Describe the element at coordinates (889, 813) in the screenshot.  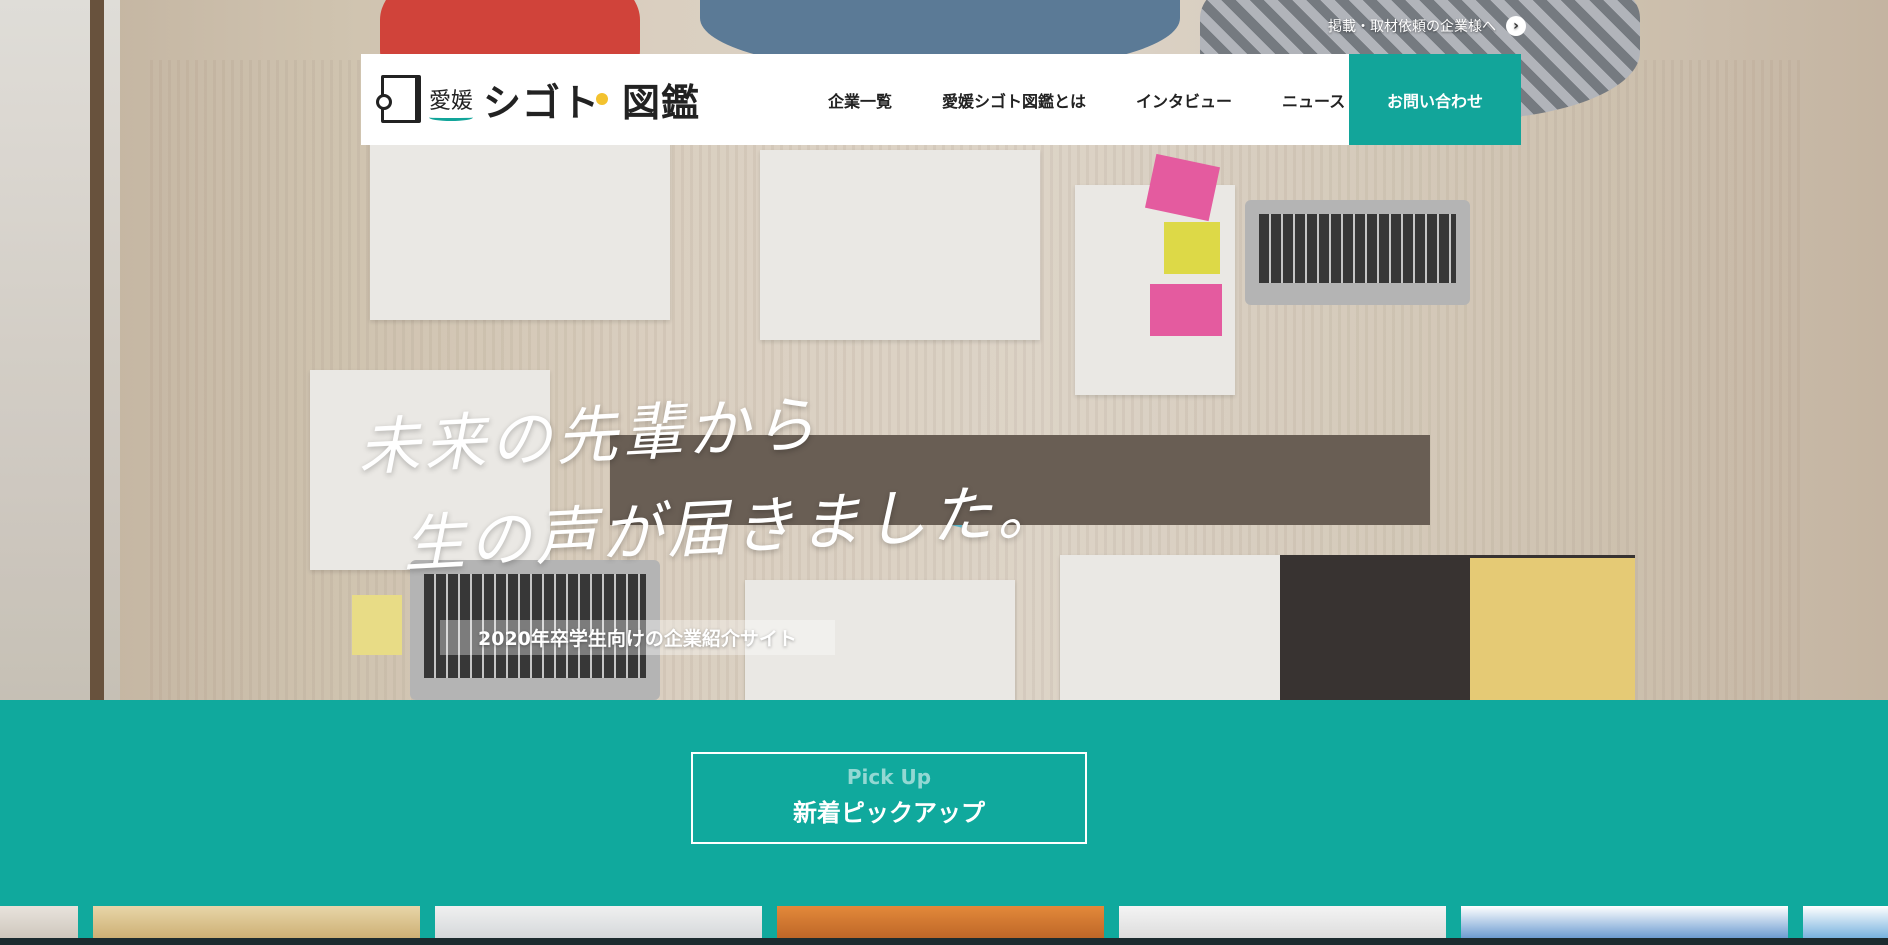
I see `pickup-label-ja: 新着ピックアップ` at that location.